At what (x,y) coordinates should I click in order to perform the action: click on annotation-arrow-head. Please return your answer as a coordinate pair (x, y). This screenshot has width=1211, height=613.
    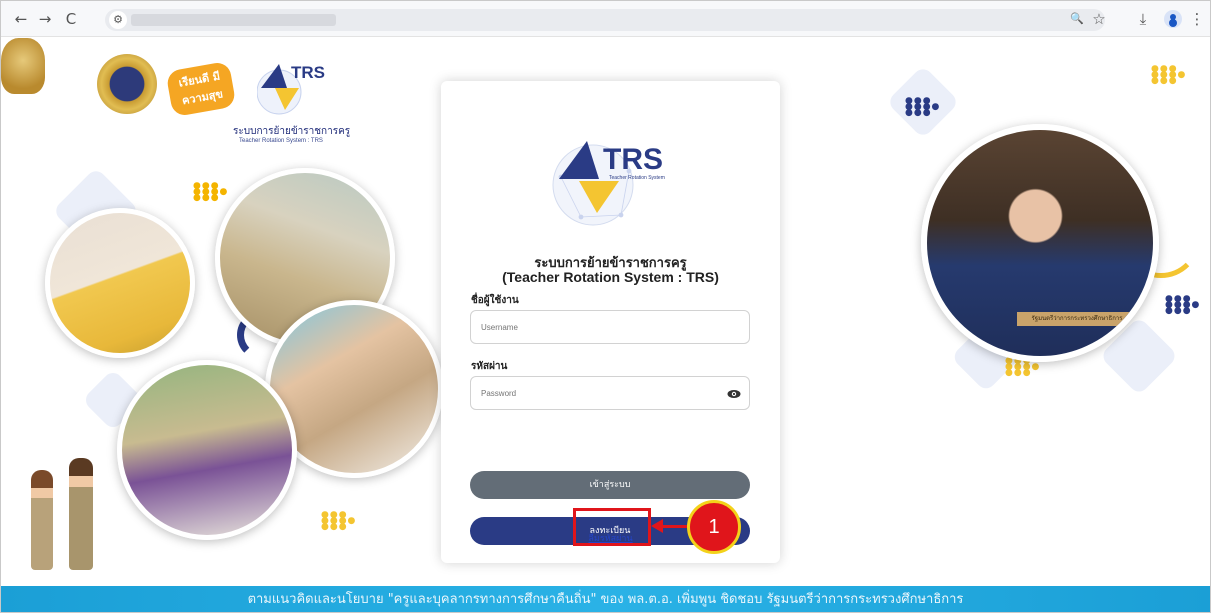
    Looking at the image, I should click on (657, 526).